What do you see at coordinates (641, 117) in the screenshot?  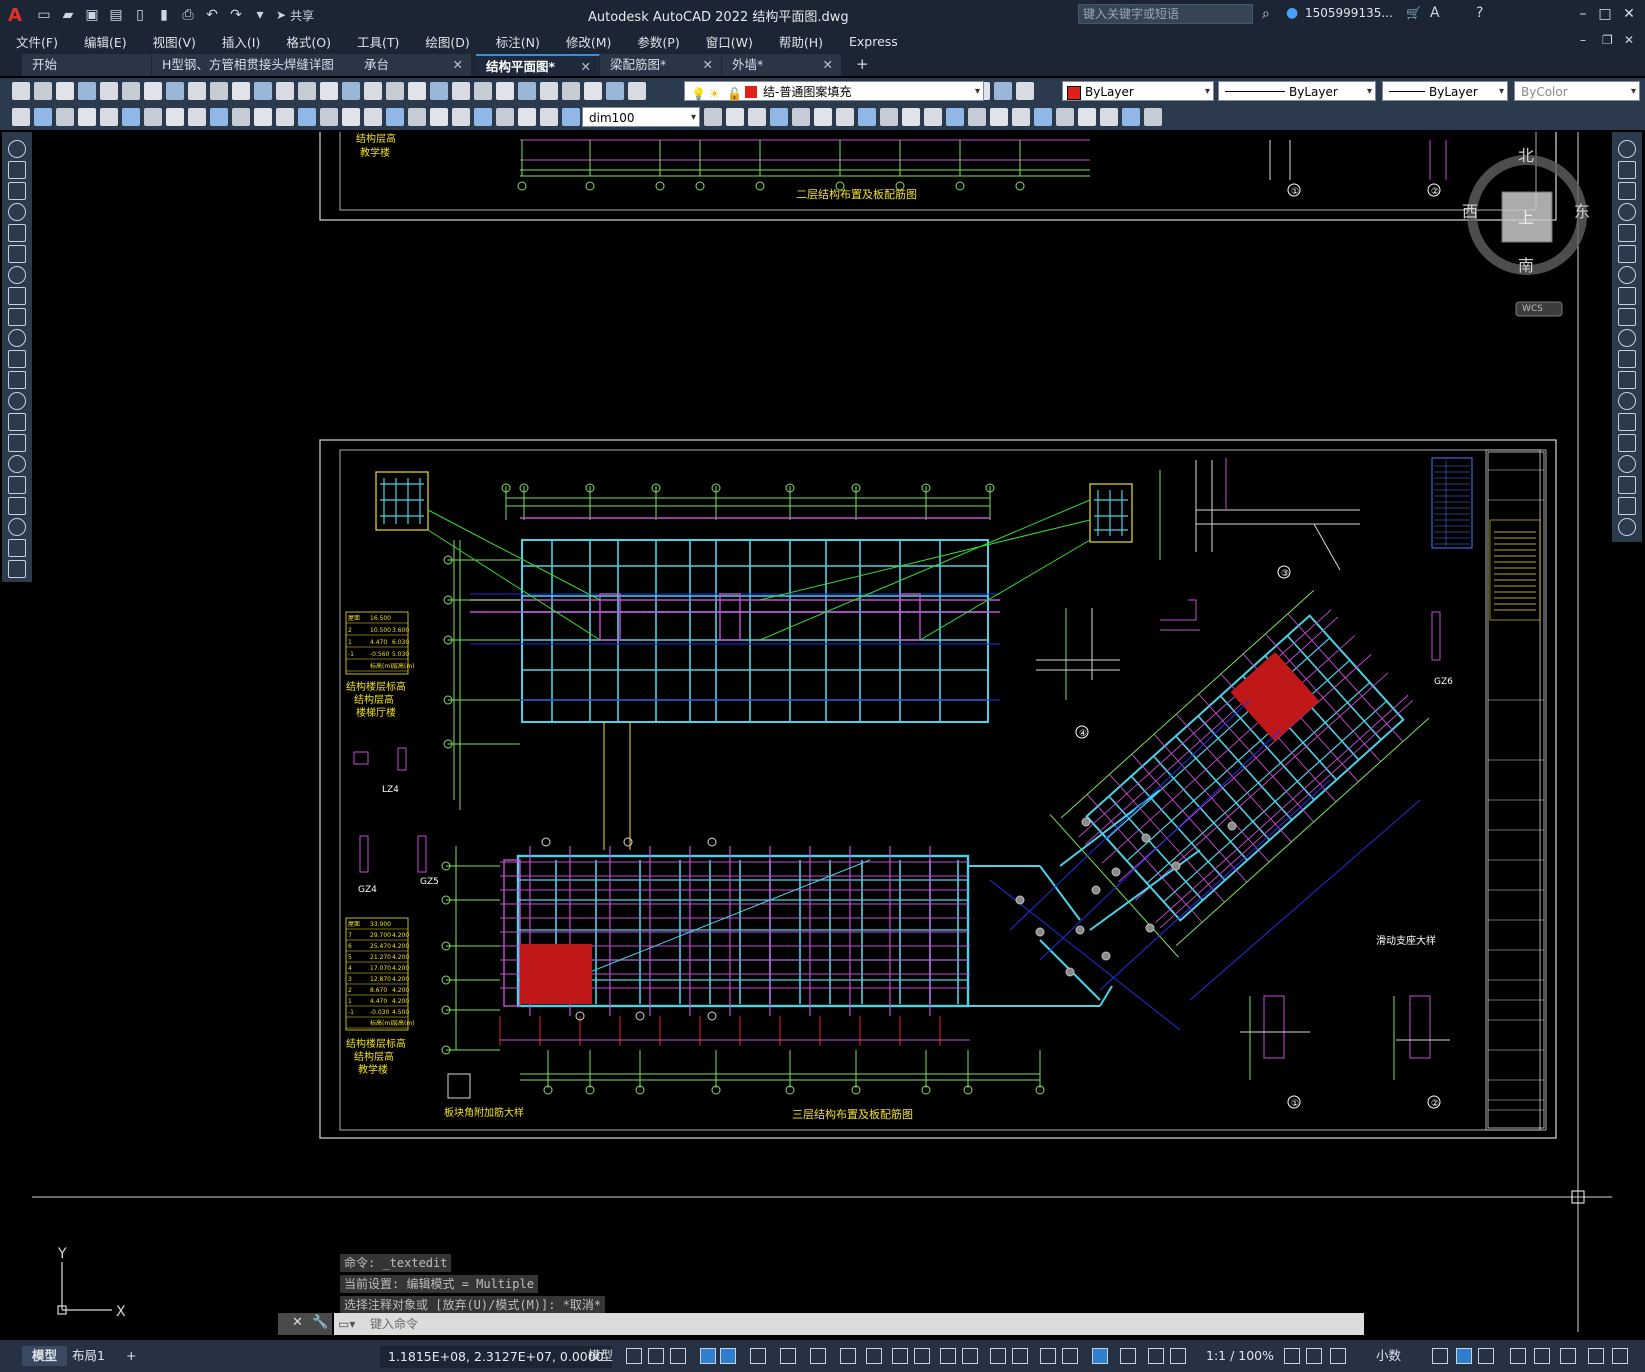 I see `dimstyle-dropdown: dim100 ▾` at bounding box center [641, 117].